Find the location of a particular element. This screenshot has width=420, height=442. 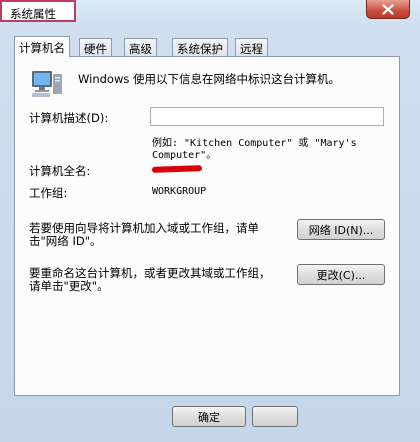

tab-computer-name: 计算机名 is located at coordinates (42, 46).